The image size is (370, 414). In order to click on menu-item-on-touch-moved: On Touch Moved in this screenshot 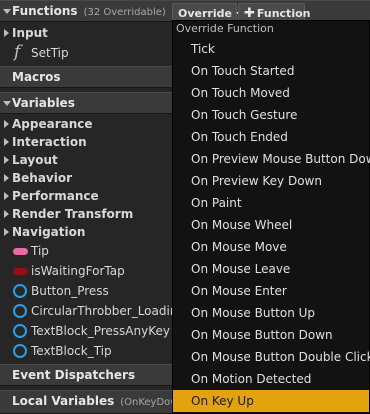, I will do `click(271, 93)`.